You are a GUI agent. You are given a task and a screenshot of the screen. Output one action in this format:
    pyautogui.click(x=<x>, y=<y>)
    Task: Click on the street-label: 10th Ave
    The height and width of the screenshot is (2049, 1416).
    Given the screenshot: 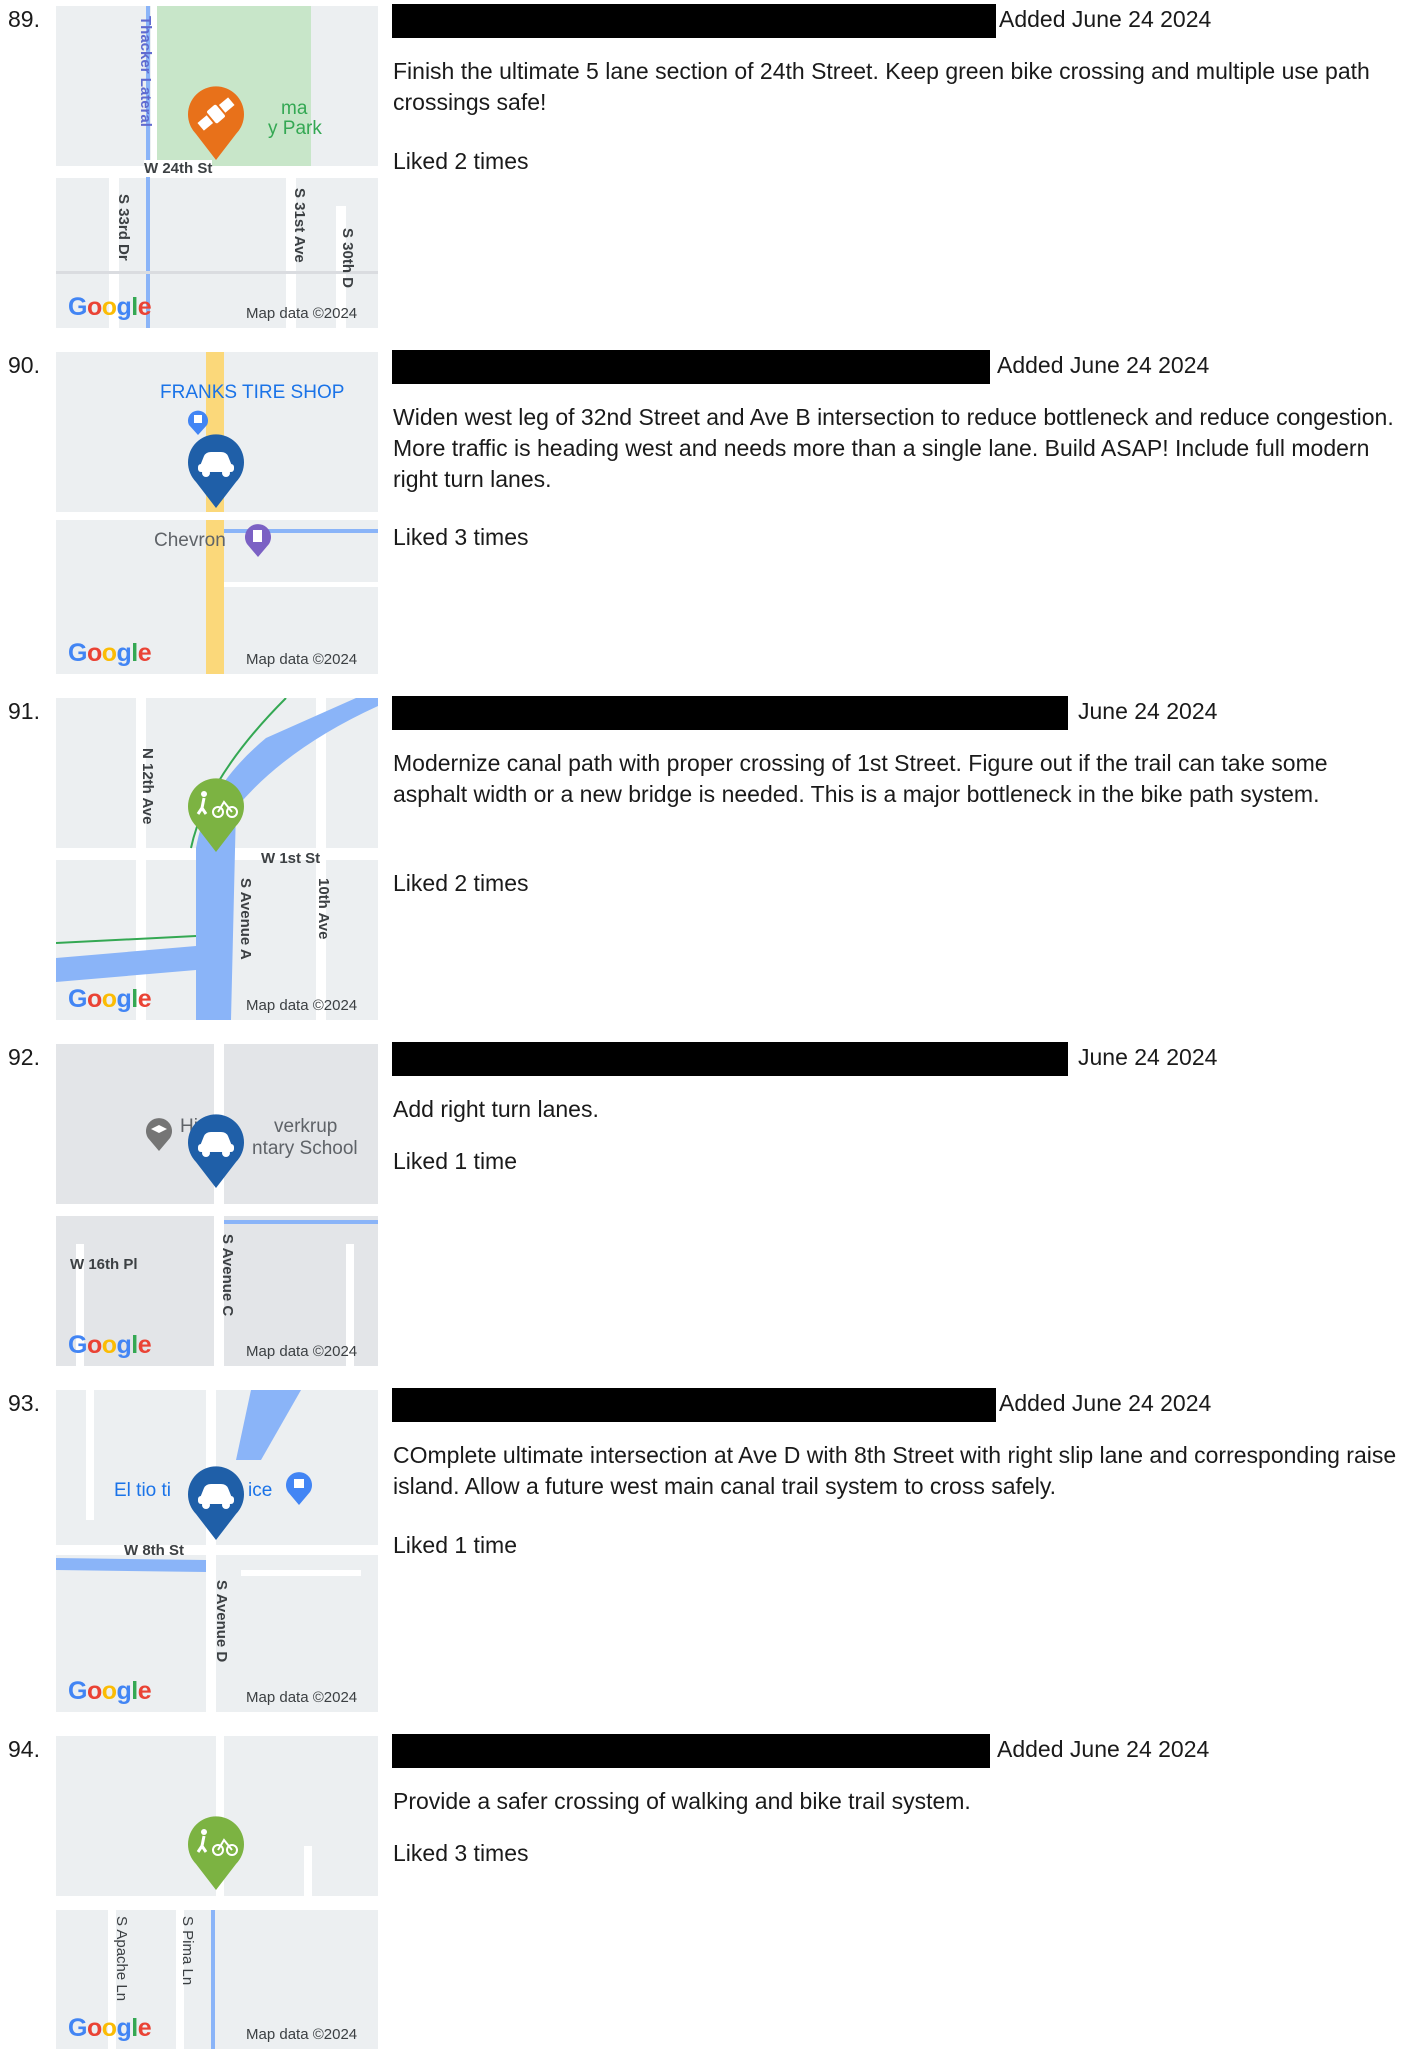 What is the action you would take?
    pyautogui.click(x=323, y=909)
    